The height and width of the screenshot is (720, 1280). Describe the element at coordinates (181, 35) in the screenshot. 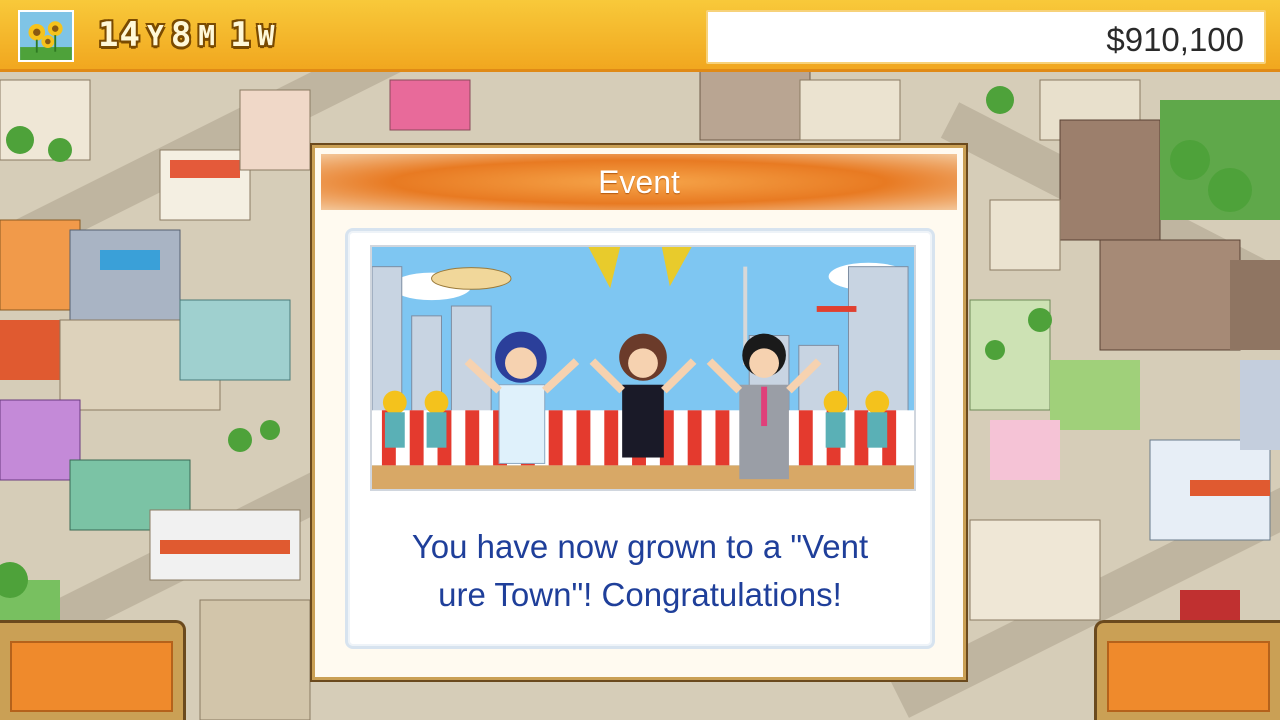

I see `date-months: 8` at that location.